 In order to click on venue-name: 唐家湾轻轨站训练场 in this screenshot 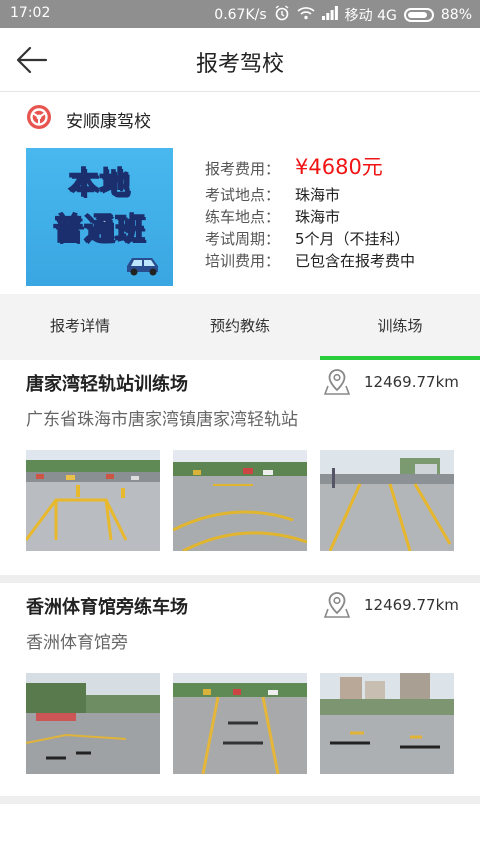, I will do `click(107, 384)`.